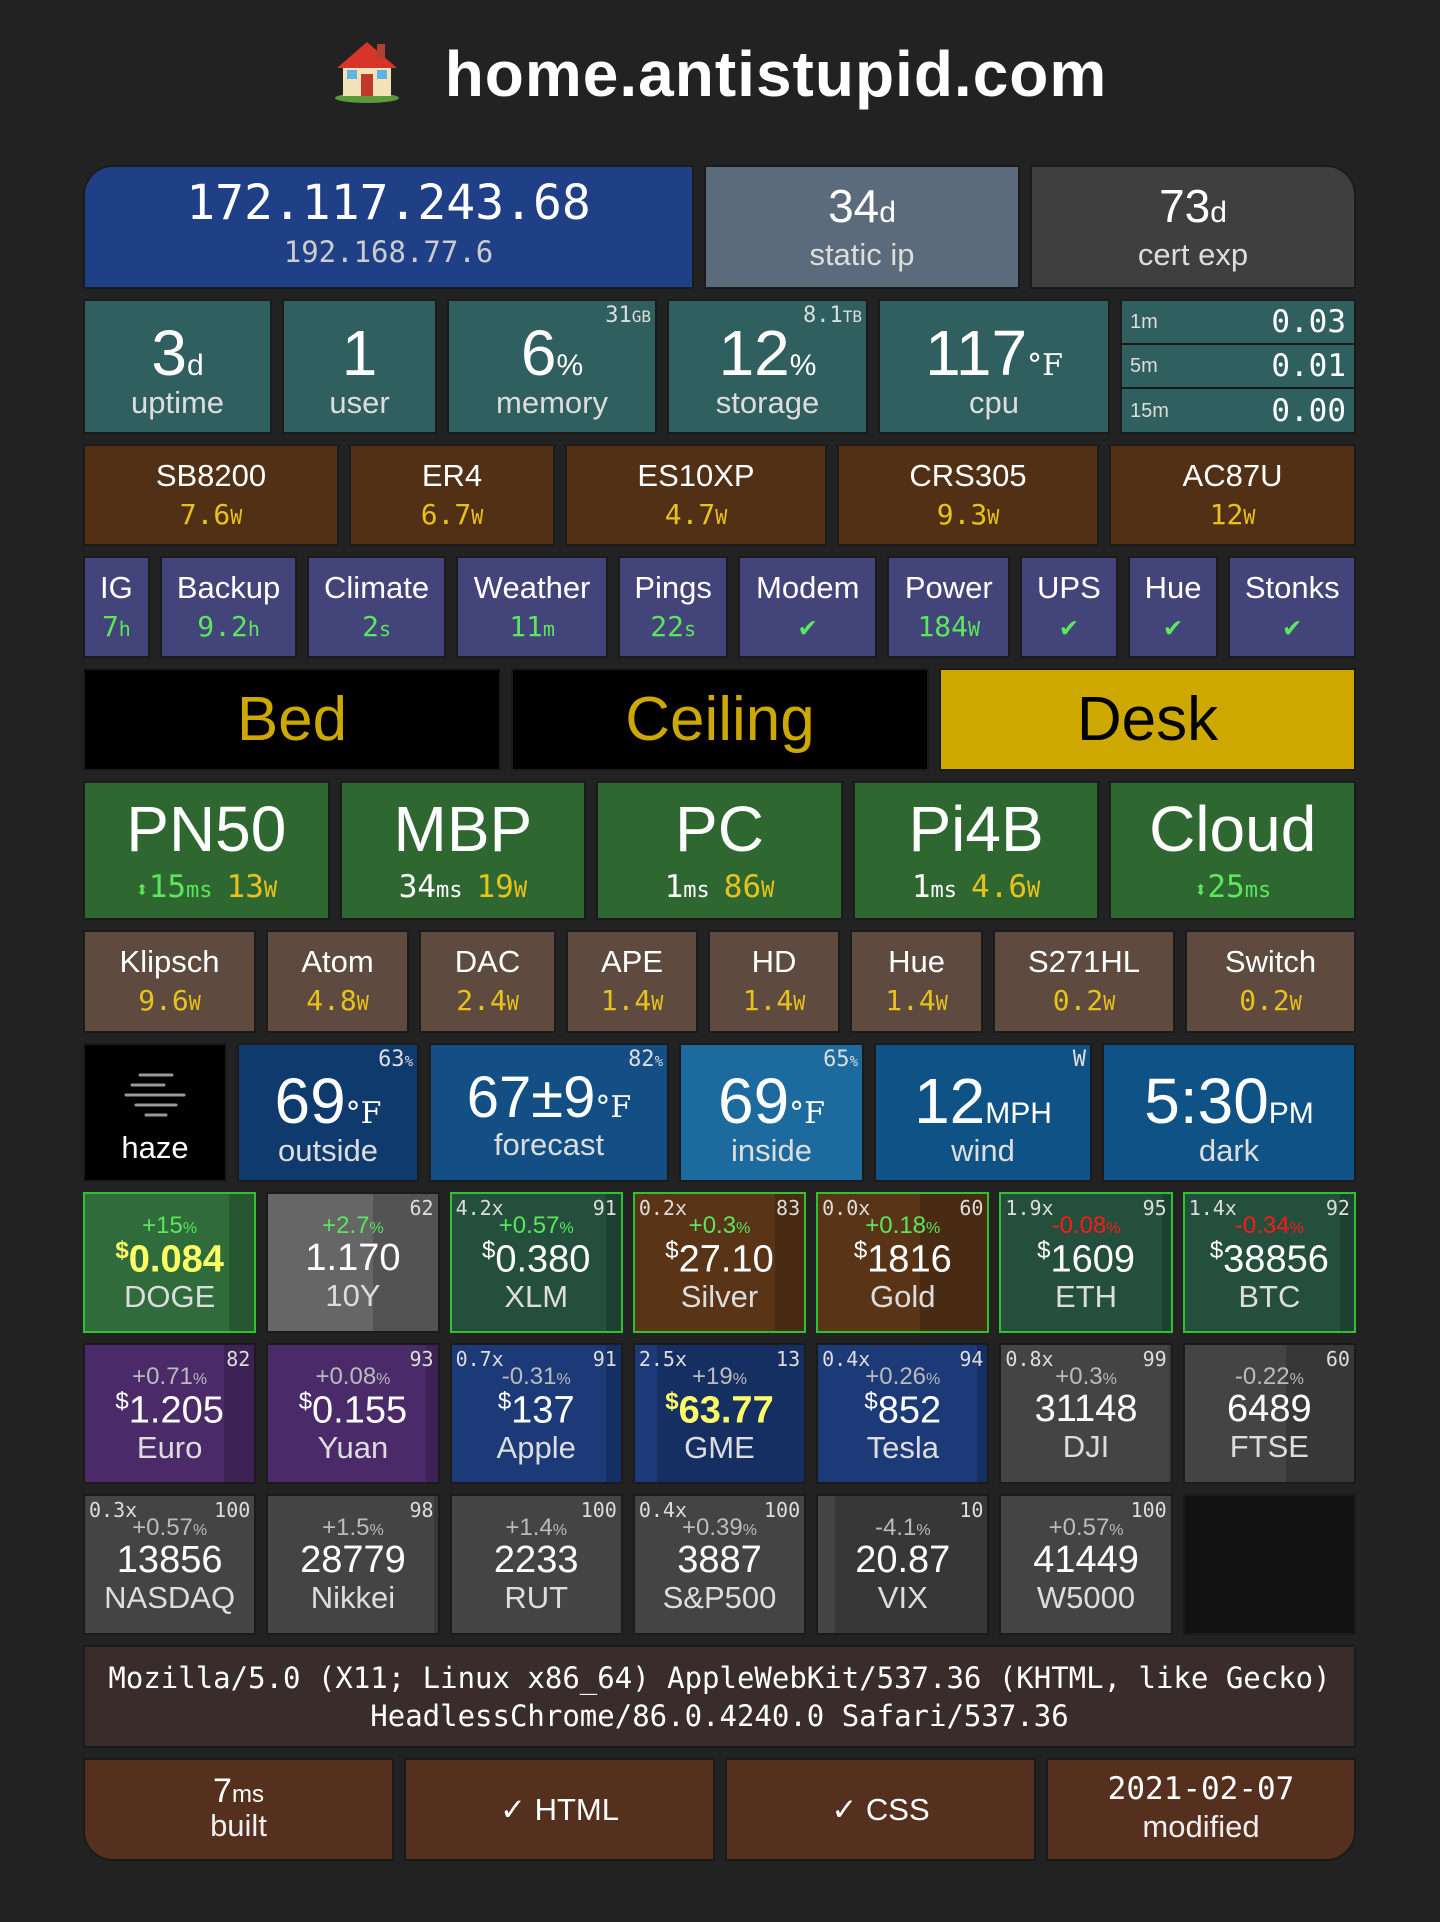 The width and height of the screenshot is (1440, 1922). Describe the element at coordinates (776, 74) in the screenshot. I see `site-domain: home.antistupid.com` at that location.